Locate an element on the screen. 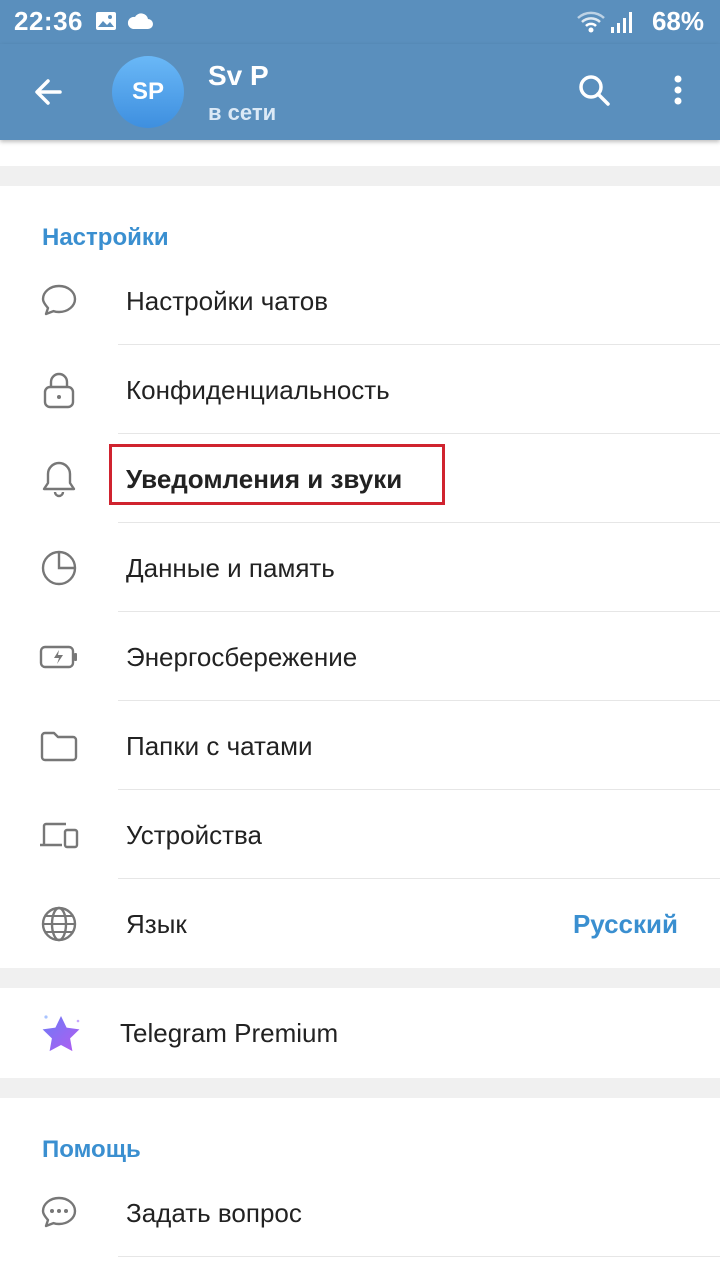 The image size is (720, 1280). folder-icon is located at coordinates (59, 746).